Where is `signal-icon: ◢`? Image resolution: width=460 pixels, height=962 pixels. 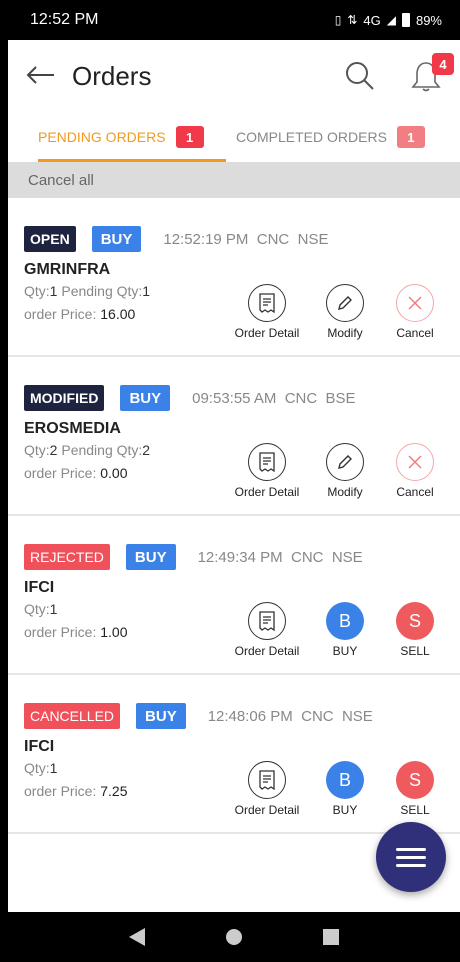 signal-icon: ◢ is located at coordinates (391, 20).